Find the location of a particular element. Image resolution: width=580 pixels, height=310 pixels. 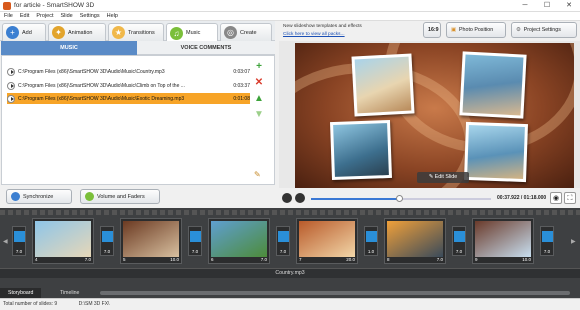

move-down-icon: ▼ is located at coordinates (259, 115).